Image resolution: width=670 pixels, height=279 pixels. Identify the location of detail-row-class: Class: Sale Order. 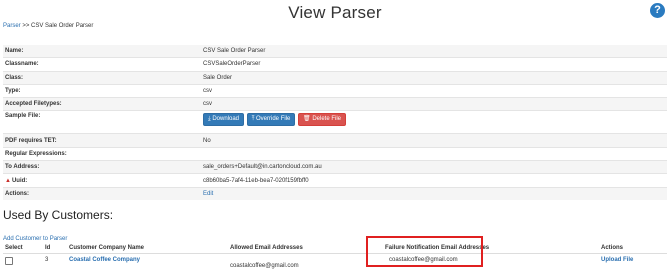
(335, 77).